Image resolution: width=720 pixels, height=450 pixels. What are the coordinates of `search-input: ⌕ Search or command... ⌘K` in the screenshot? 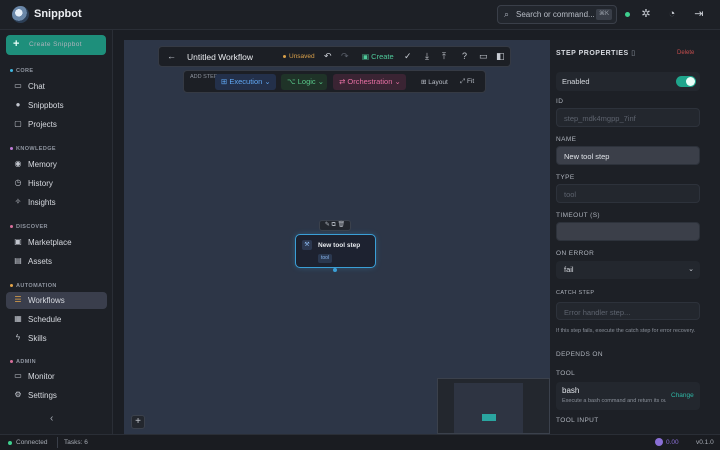 It's located at (557, 14).